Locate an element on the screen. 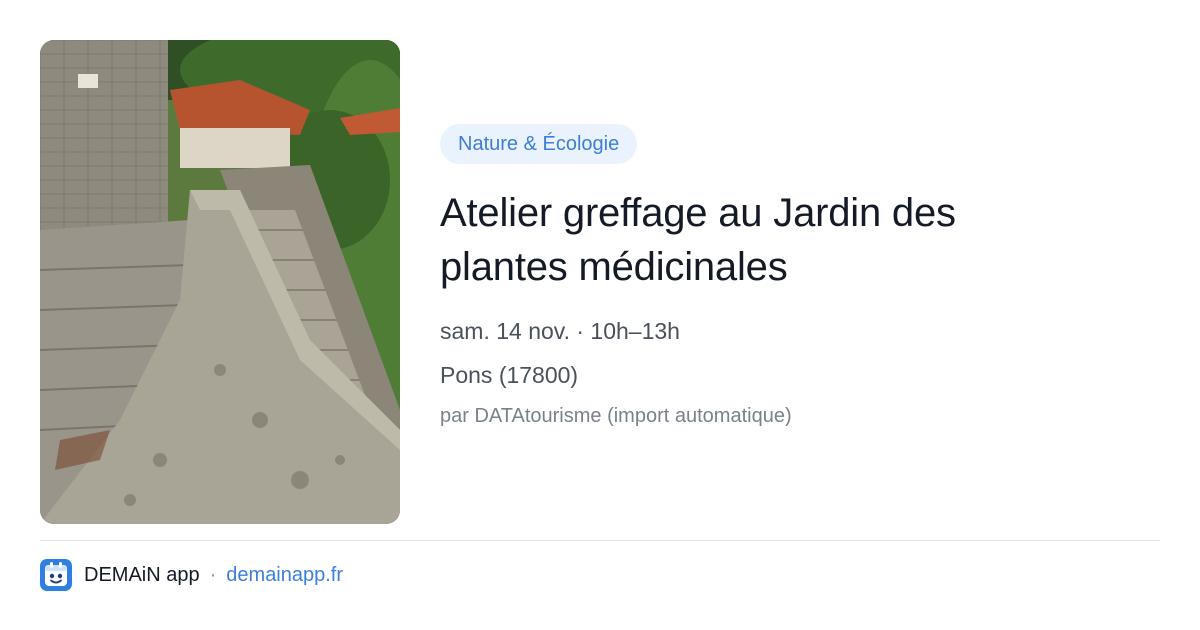 The height and width of the screenshot is (630, 1200). event-title-line-2: plantes médicinales is located at coordinates (614, 267).